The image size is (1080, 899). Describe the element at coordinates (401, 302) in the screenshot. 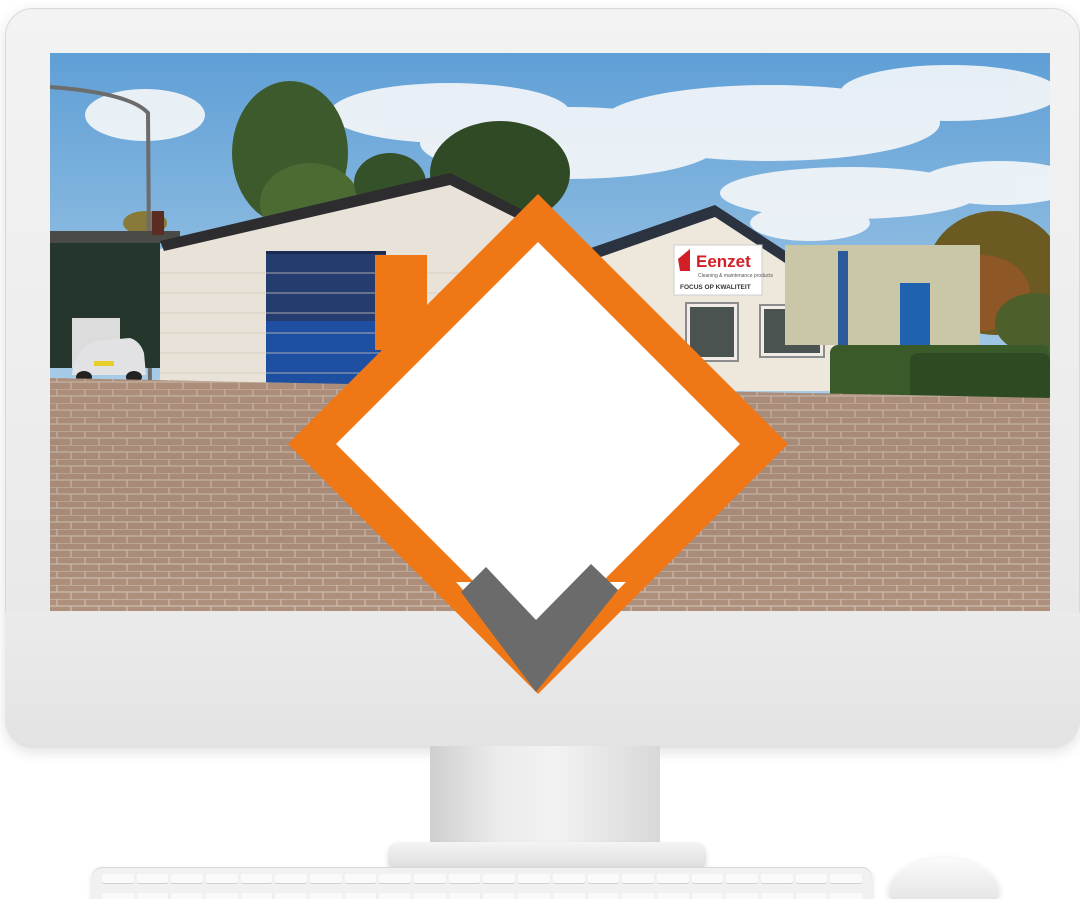

I see `logo-chimney` at that location.